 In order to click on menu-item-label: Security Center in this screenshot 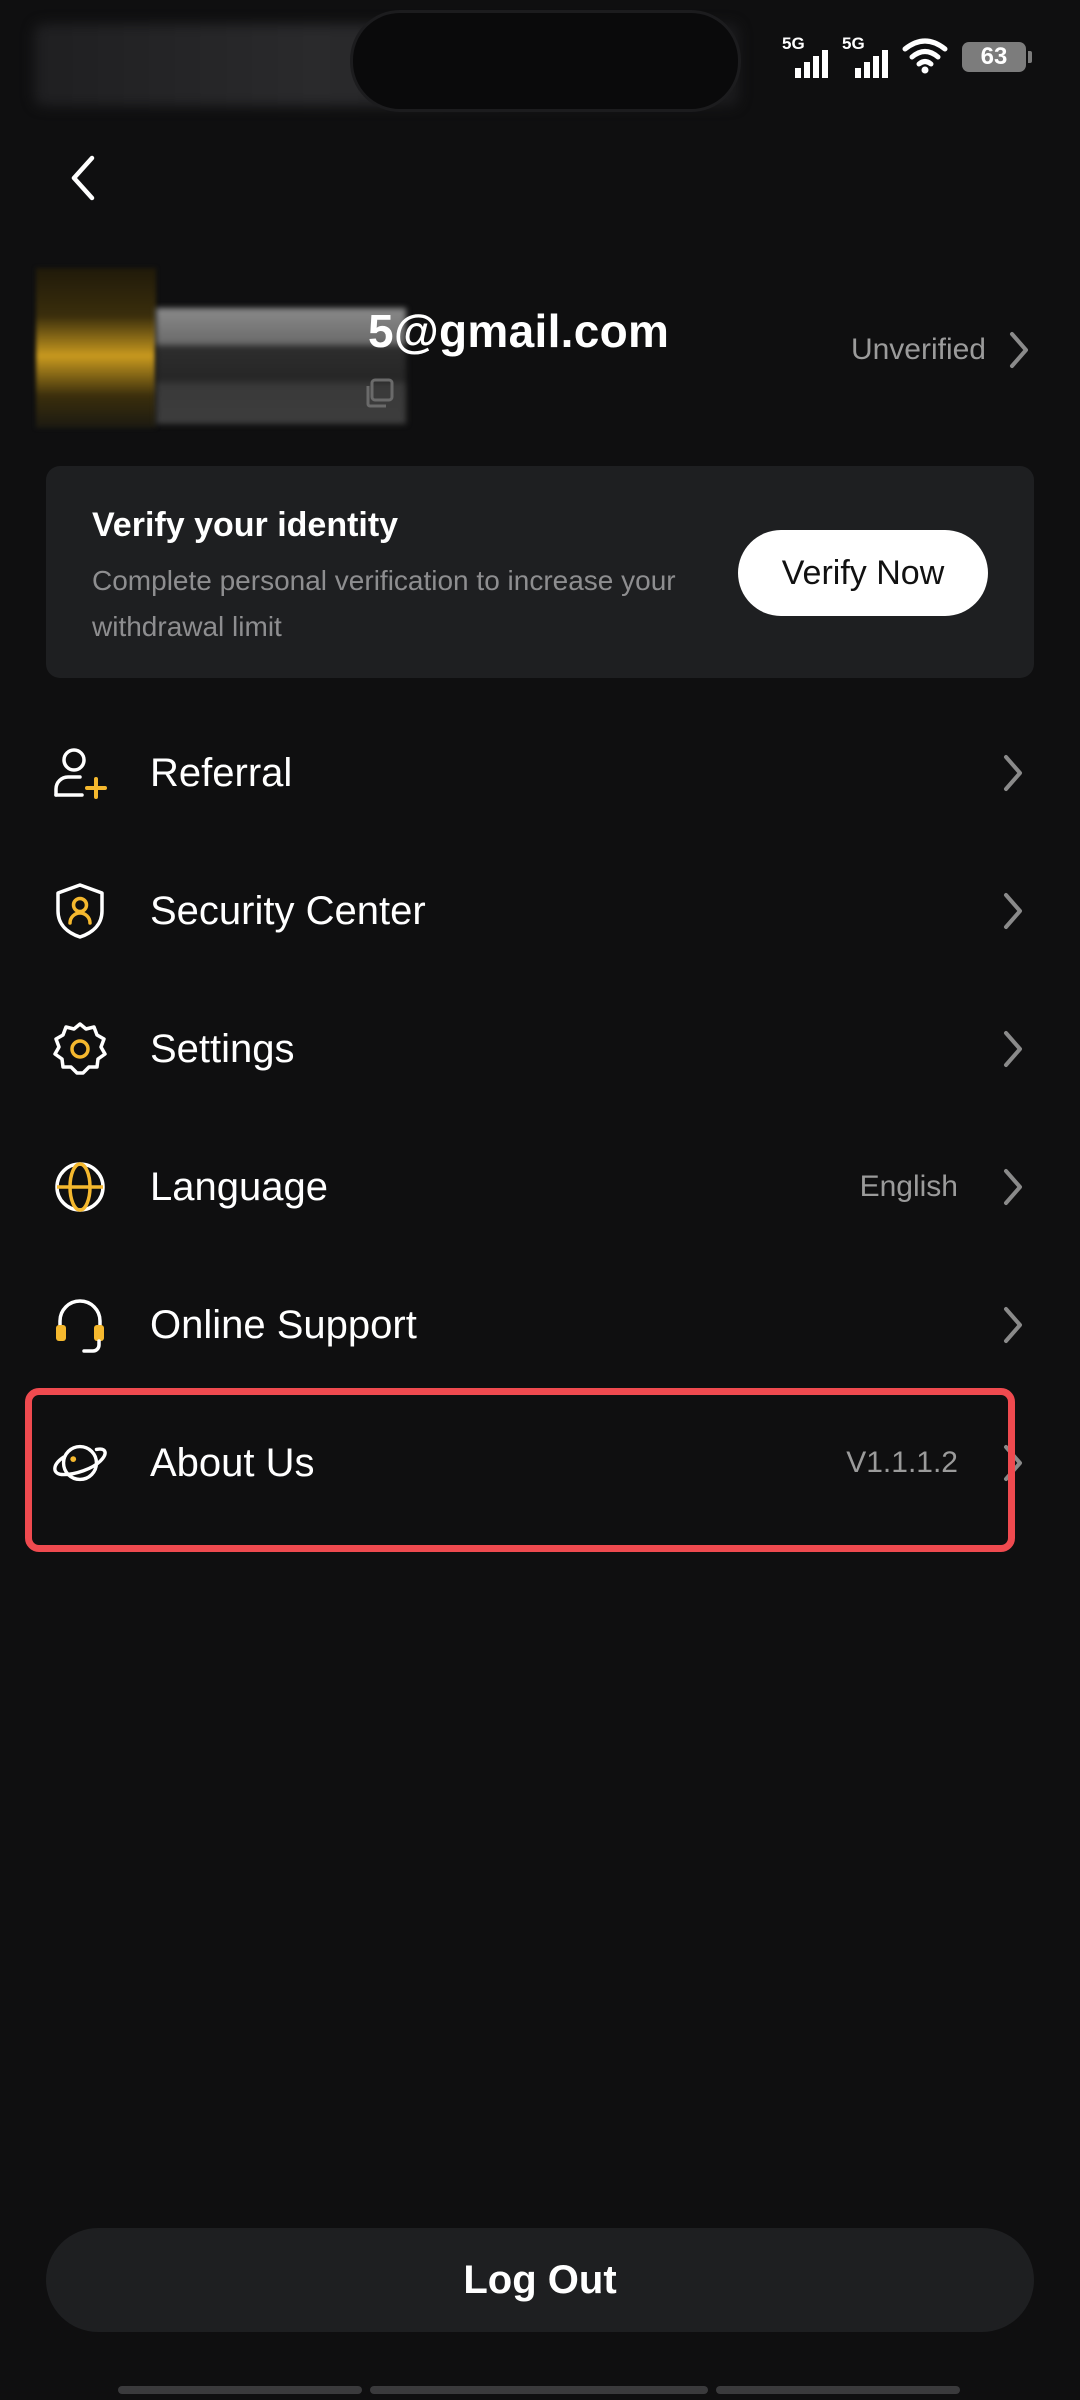, I will do `click(288, 910)`.